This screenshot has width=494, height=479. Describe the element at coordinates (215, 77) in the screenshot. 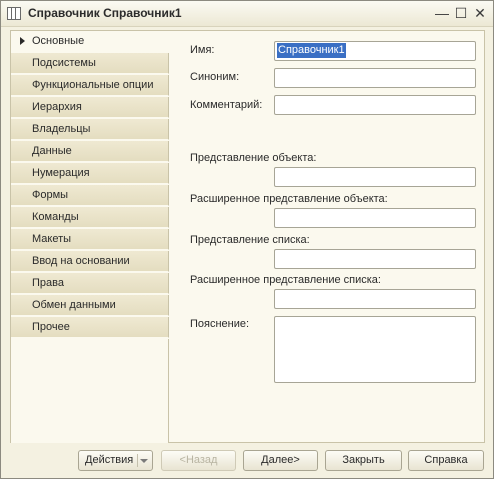

I see `synonym-label: Синоним:` at that location.